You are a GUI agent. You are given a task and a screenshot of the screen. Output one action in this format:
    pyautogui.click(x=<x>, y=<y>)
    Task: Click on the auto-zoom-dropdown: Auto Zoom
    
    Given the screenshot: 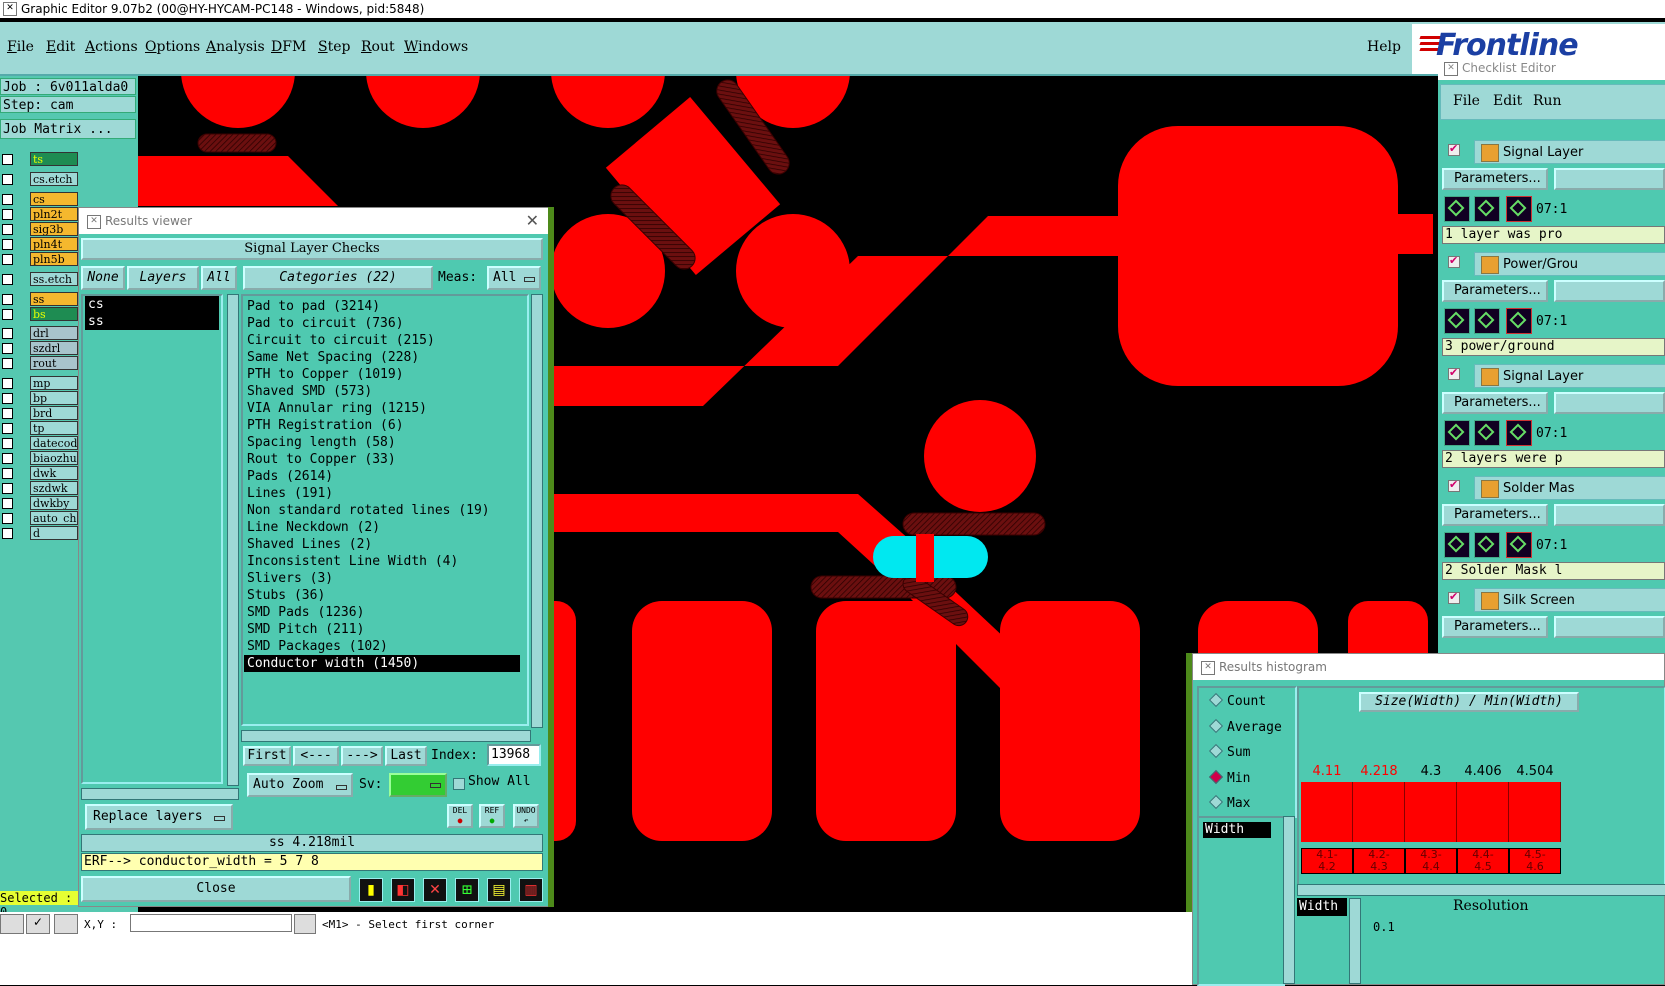 What is the action you would take?
    pyautogui.click(x=300, y=785)
    